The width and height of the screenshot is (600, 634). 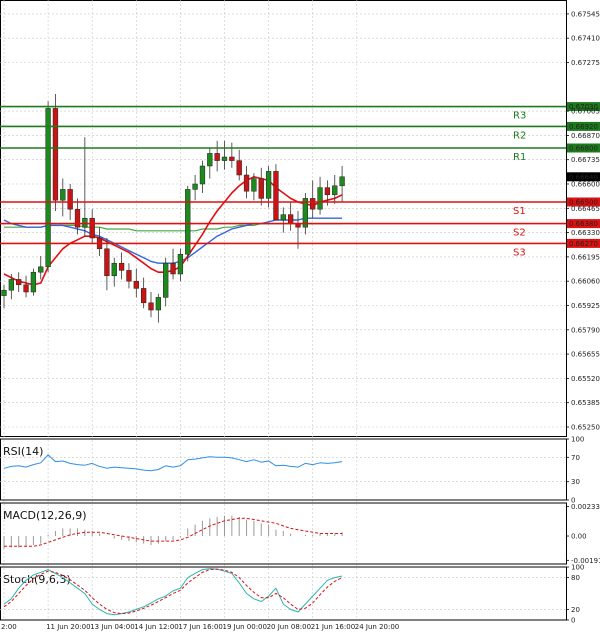 I want to click on price-tick-label: 0.66330, so click(x=585, y=233).